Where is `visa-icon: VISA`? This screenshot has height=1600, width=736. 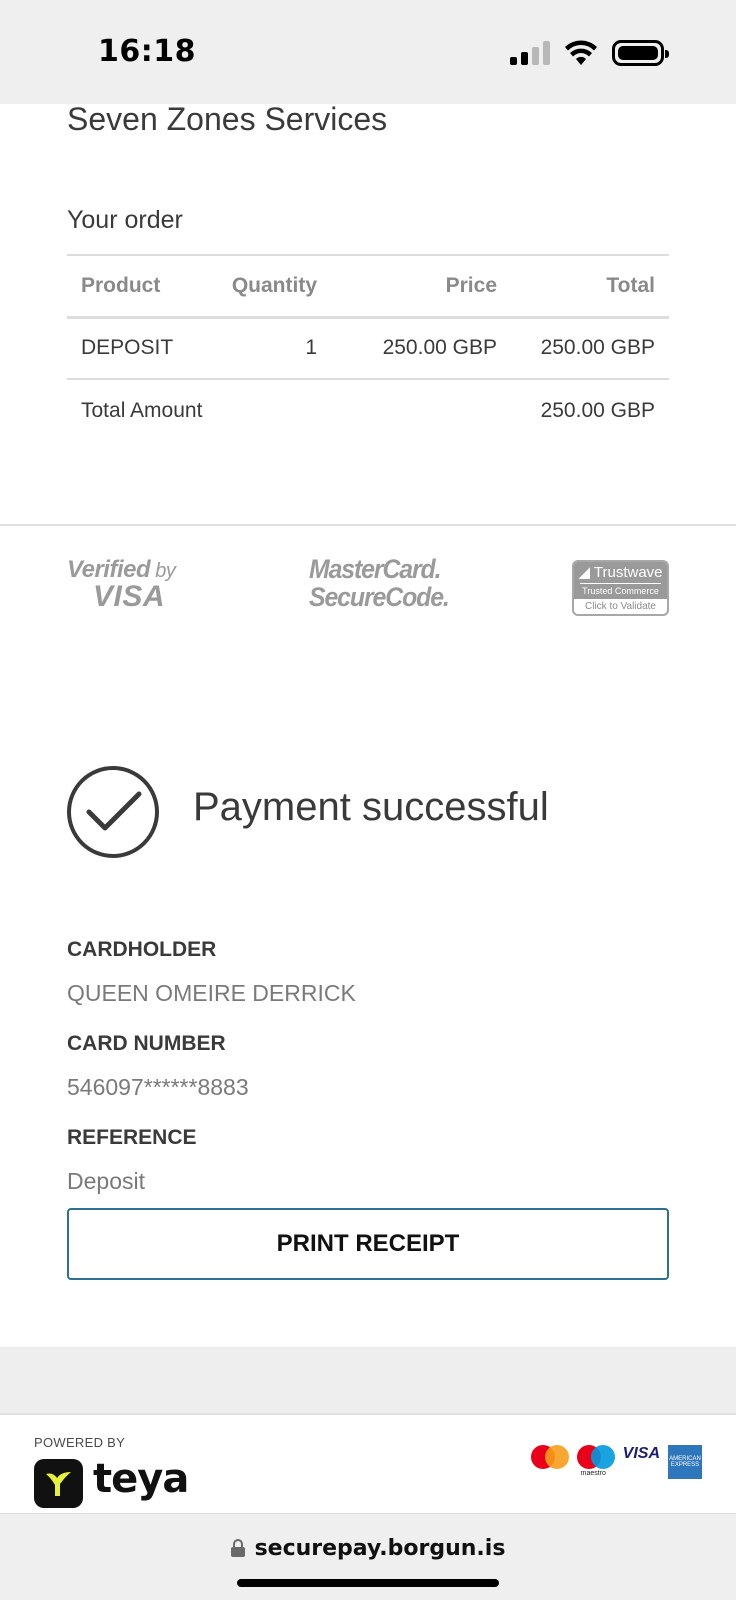
visa-icon: VISA is located at coordinates (641, 1453).